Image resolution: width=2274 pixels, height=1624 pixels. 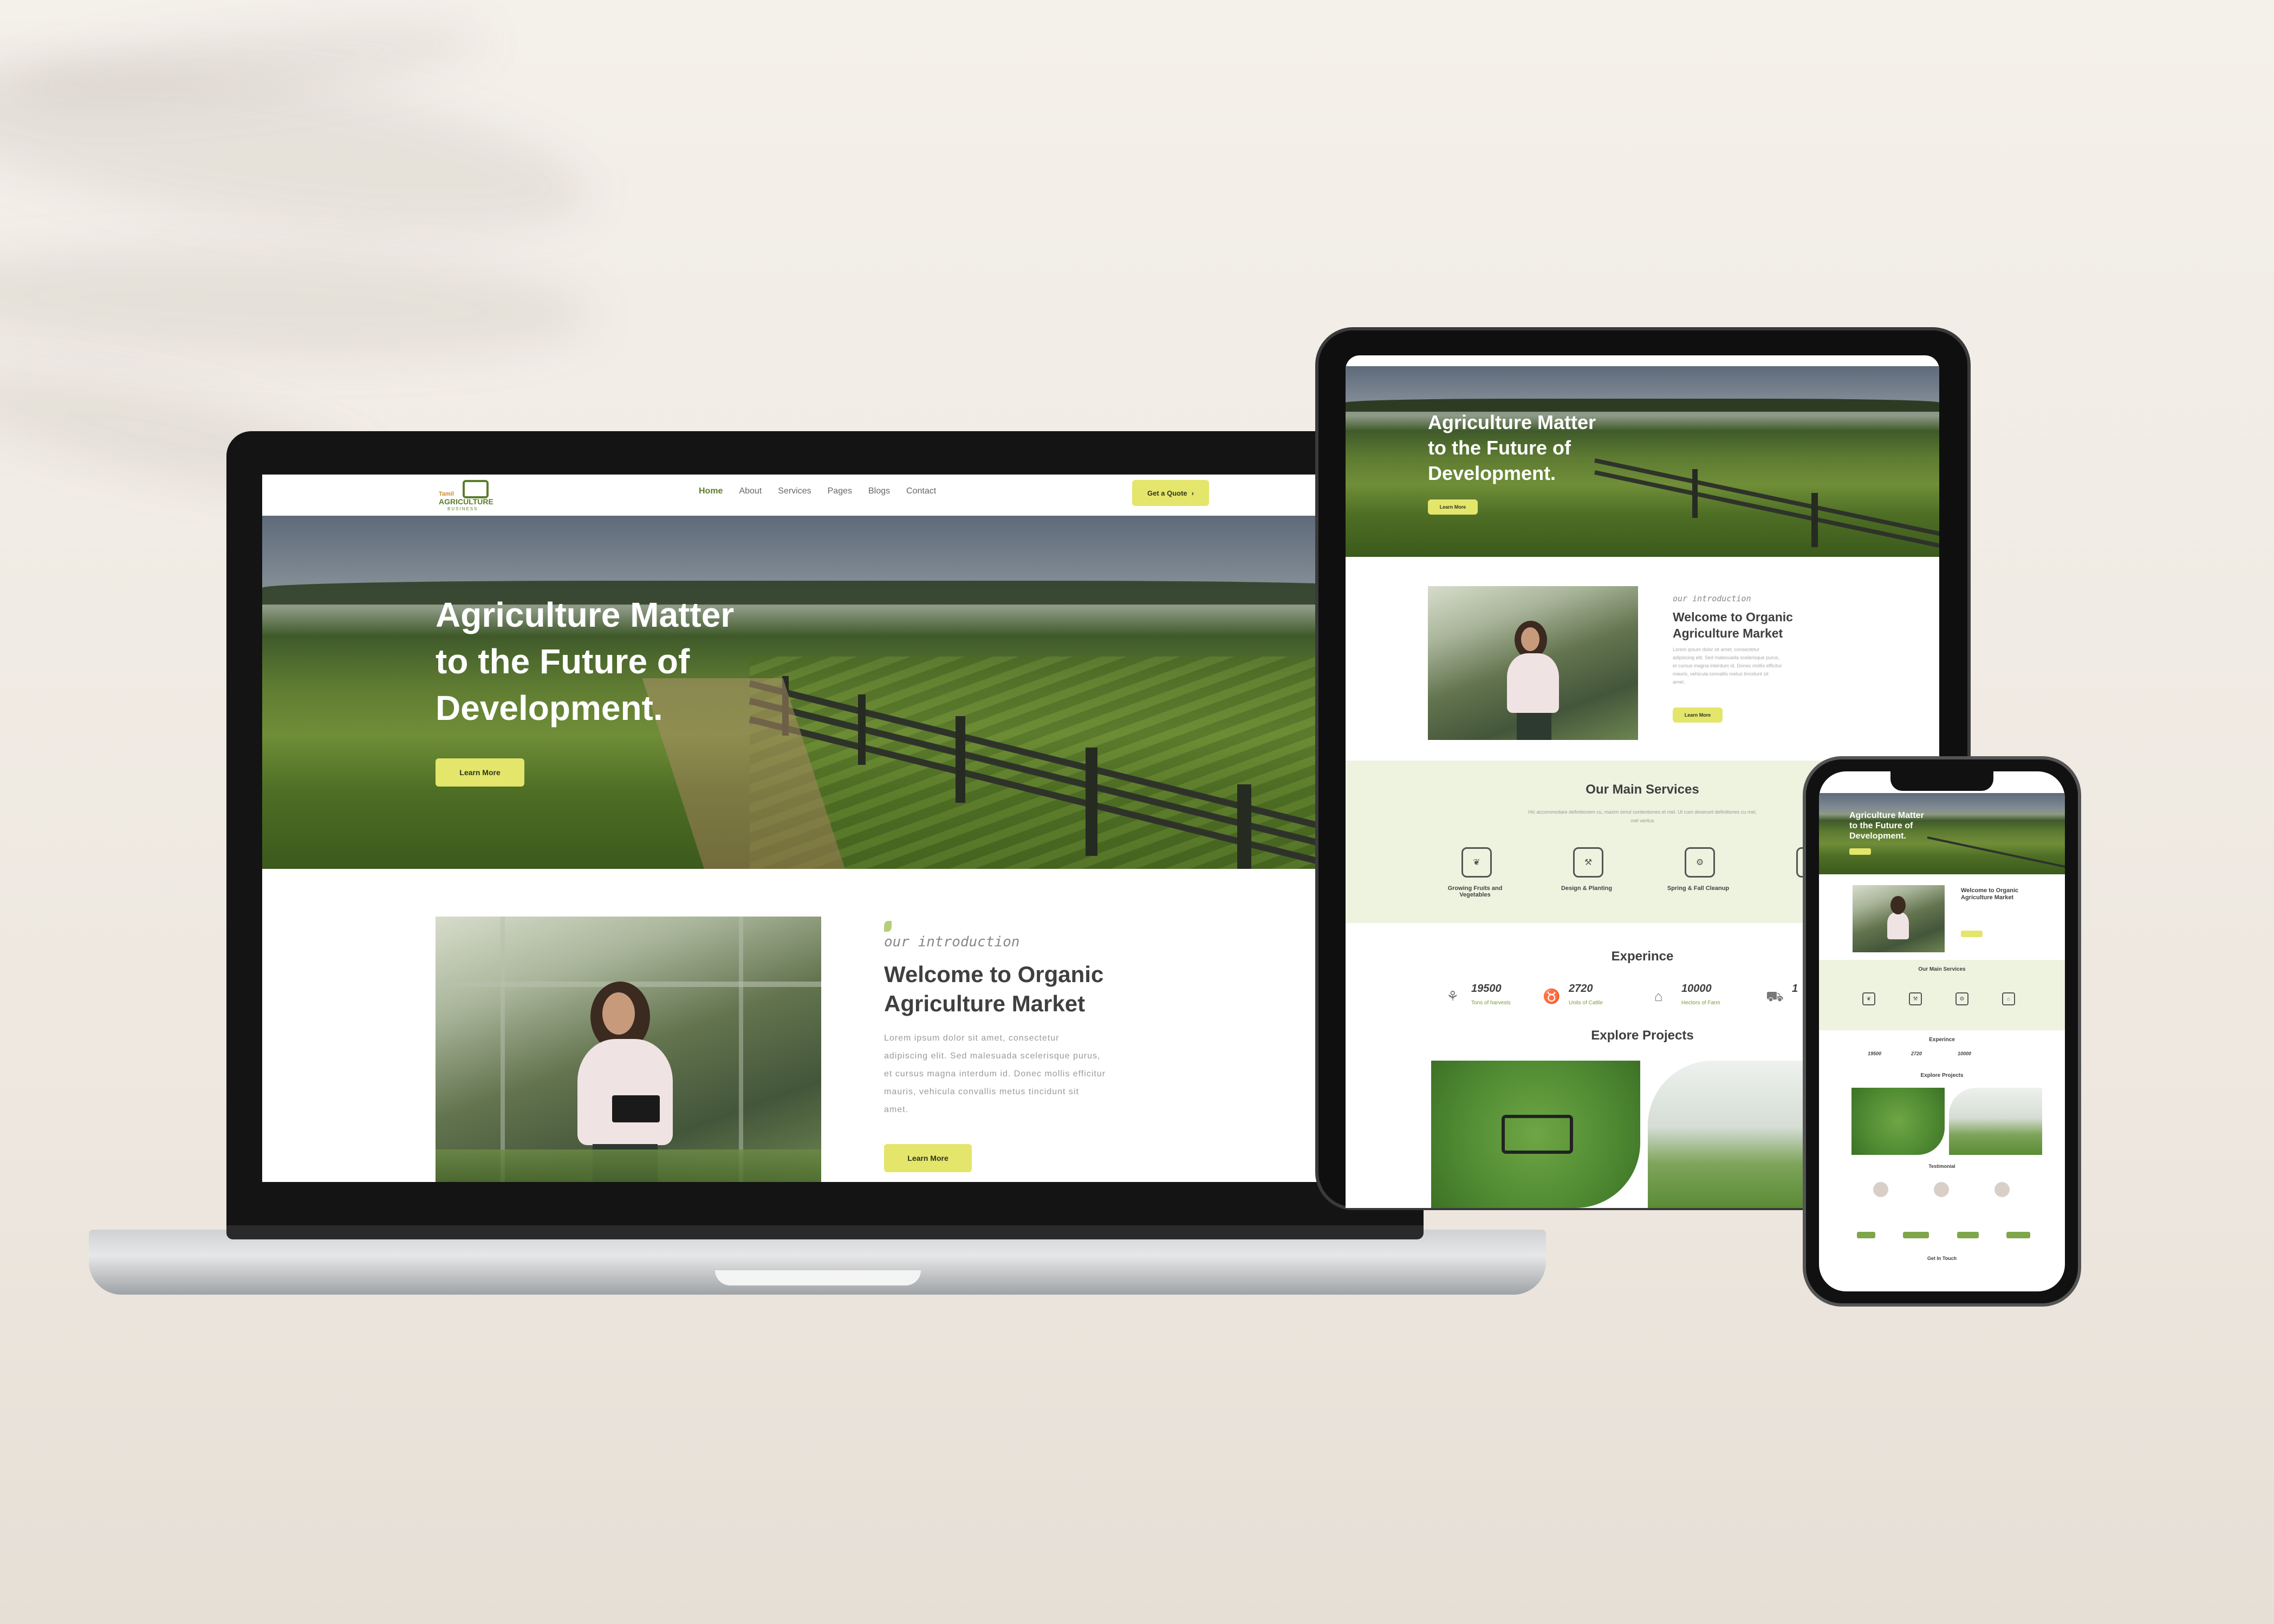 What do you see at coordinates (879, 491) in the screenshot?
I see `nav-item-blogs: Blogs` at bounding box center [879, 491].